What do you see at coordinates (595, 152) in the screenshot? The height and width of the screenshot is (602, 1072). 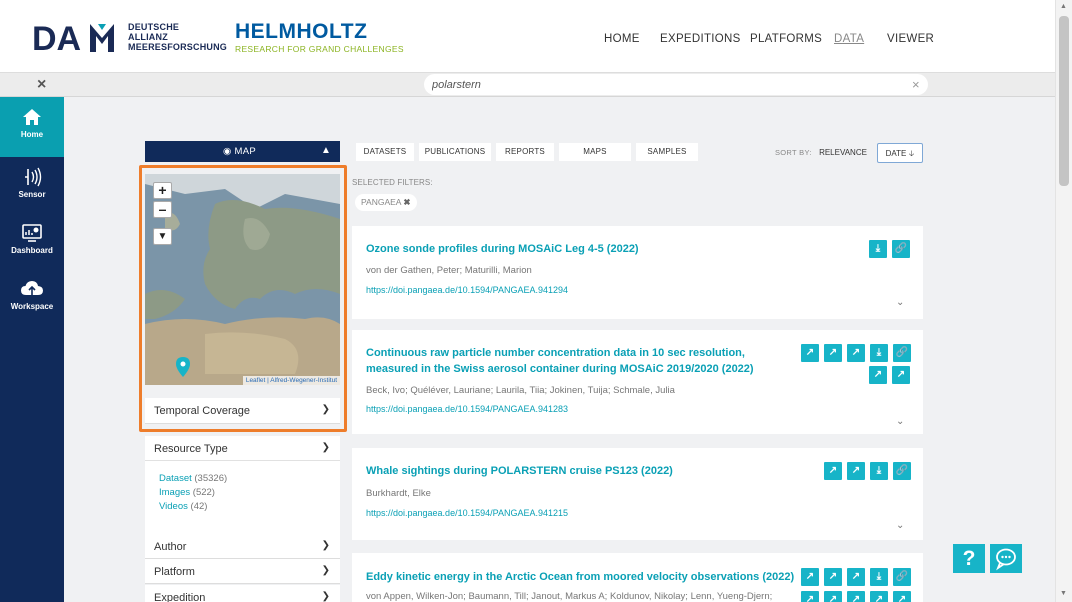 I see `tab-maps: MAPS` at bounding box center [595, 152].